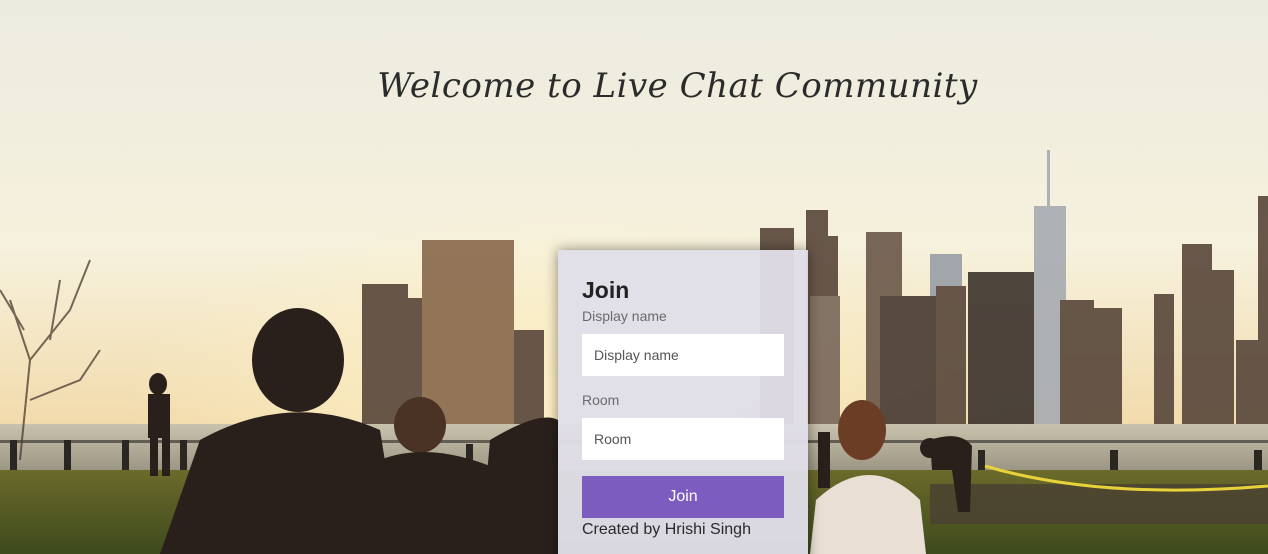 The width and height of the screenshot is (1268, 554). What do you see at coordinates (624, 316) in the screenshot?
I see `display-name-label: Display name` at bounding box center [624, 316].